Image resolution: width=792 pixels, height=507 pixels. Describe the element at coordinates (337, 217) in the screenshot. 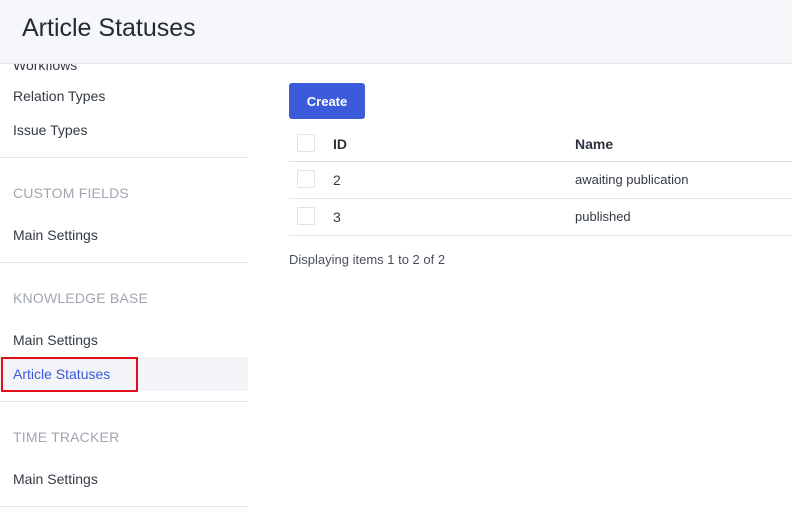

I see `cell-id: 3` at that location.